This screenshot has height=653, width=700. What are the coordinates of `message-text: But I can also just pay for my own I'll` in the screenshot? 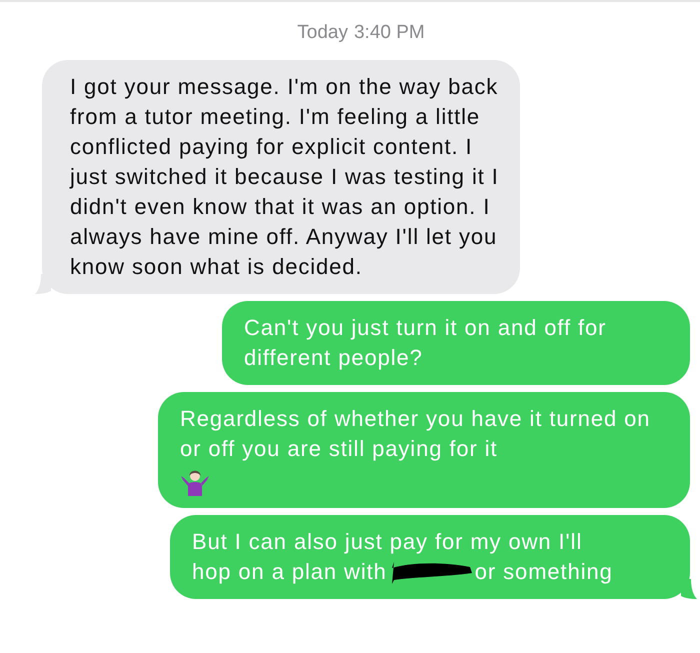 It's located at (387, 542).